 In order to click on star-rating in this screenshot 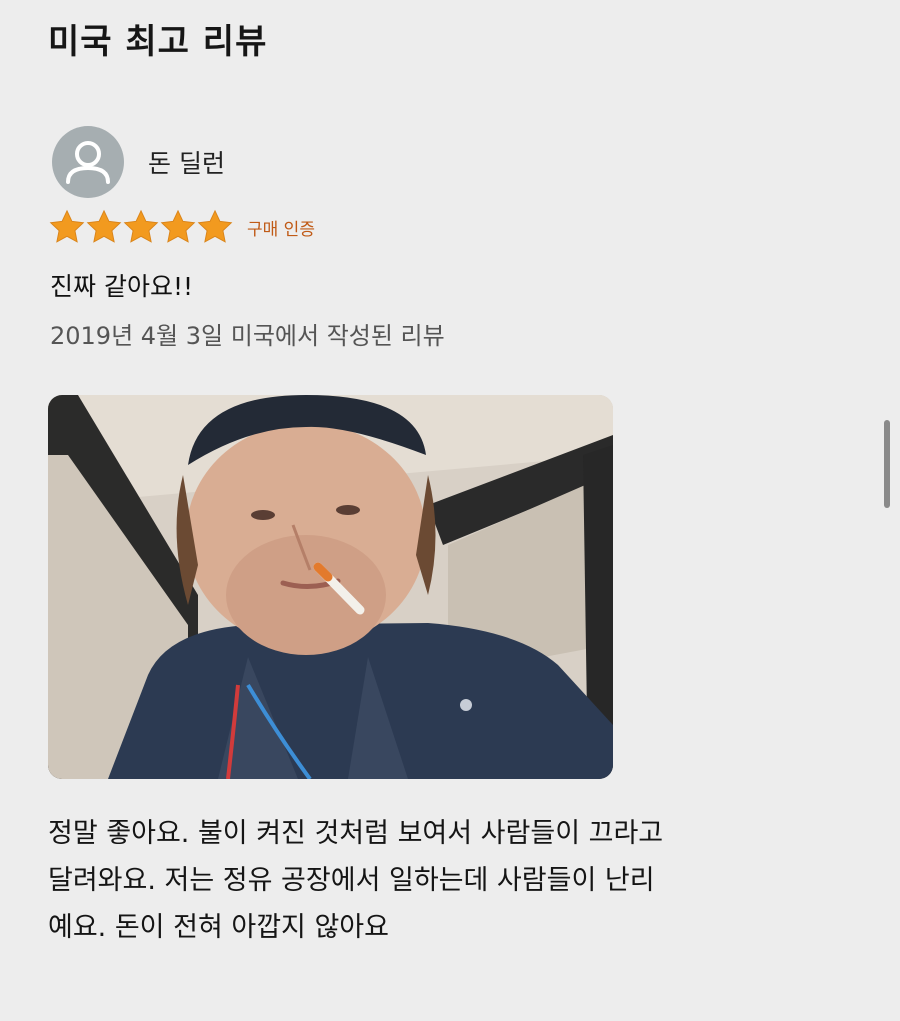, I will do `click(140, 227)`.